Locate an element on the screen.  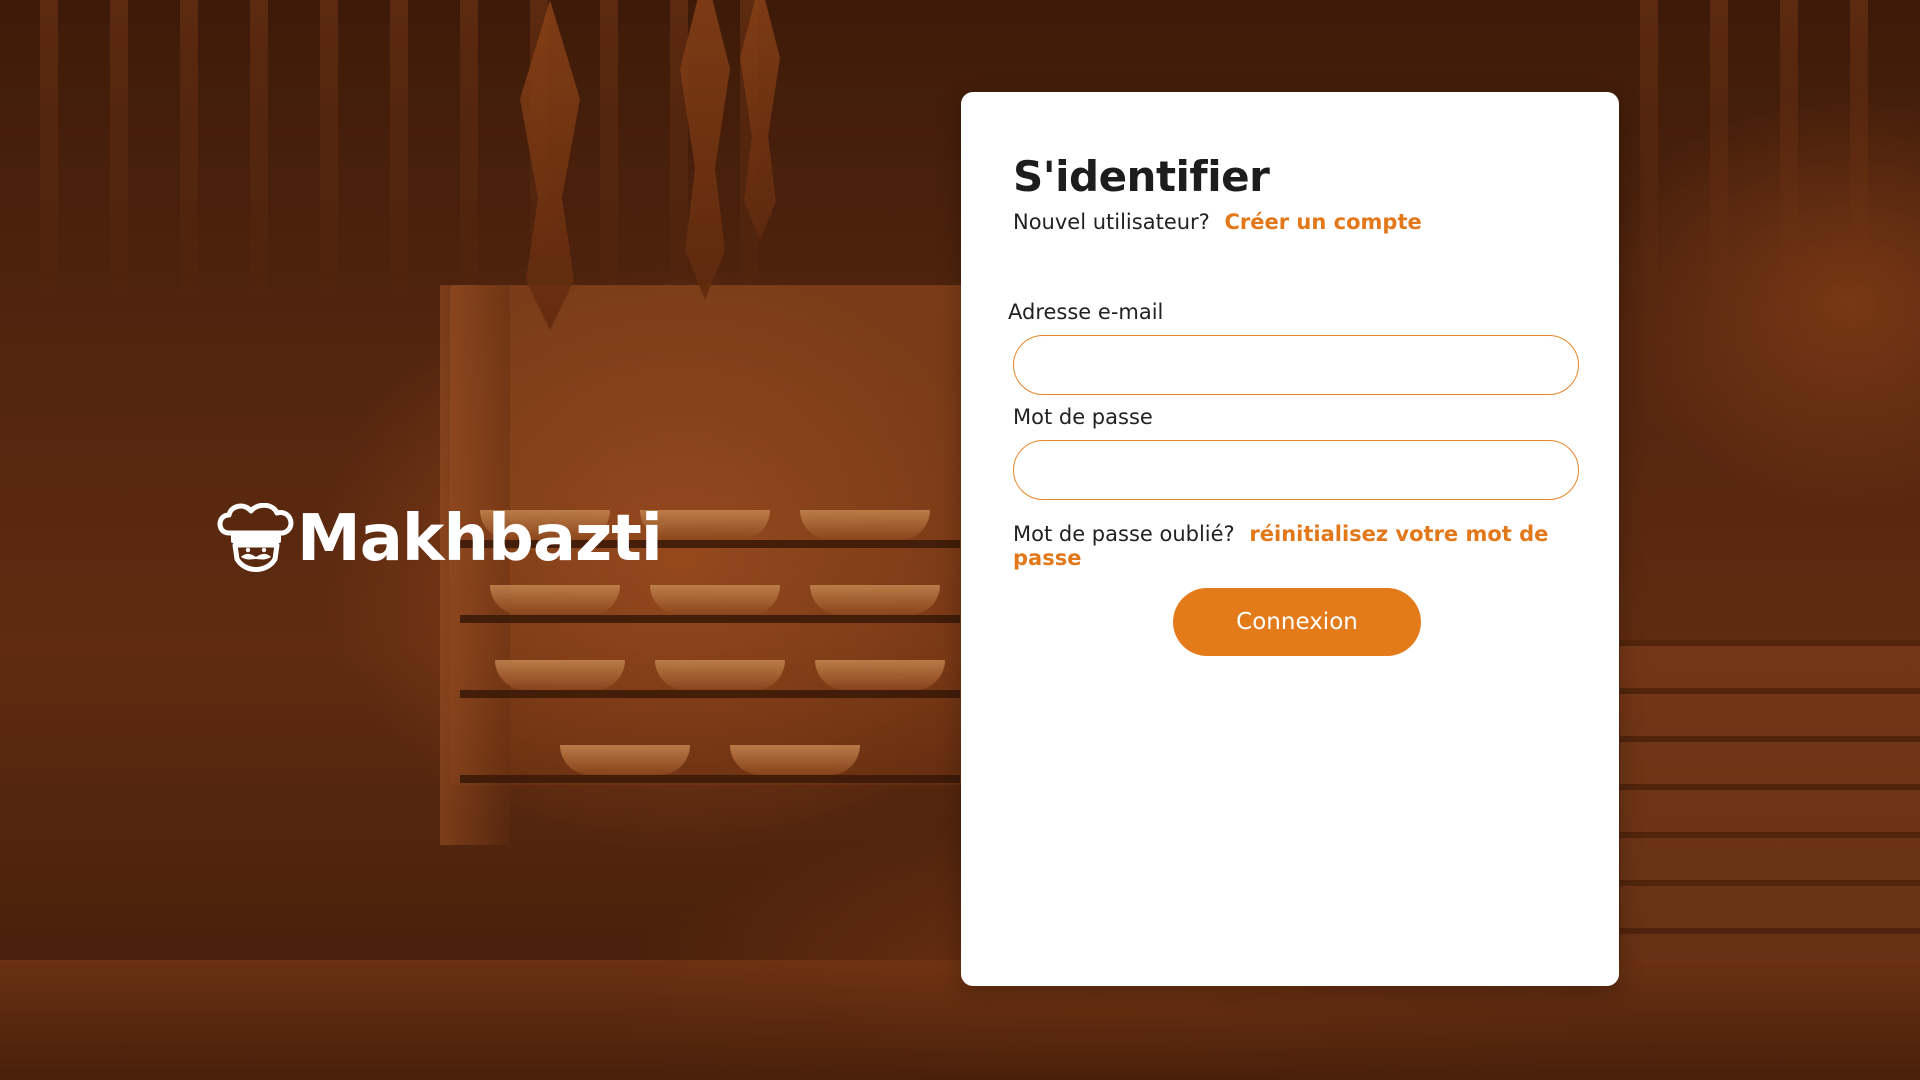
email-label: Adresse e-mail is located at coordinates (1086, 312).